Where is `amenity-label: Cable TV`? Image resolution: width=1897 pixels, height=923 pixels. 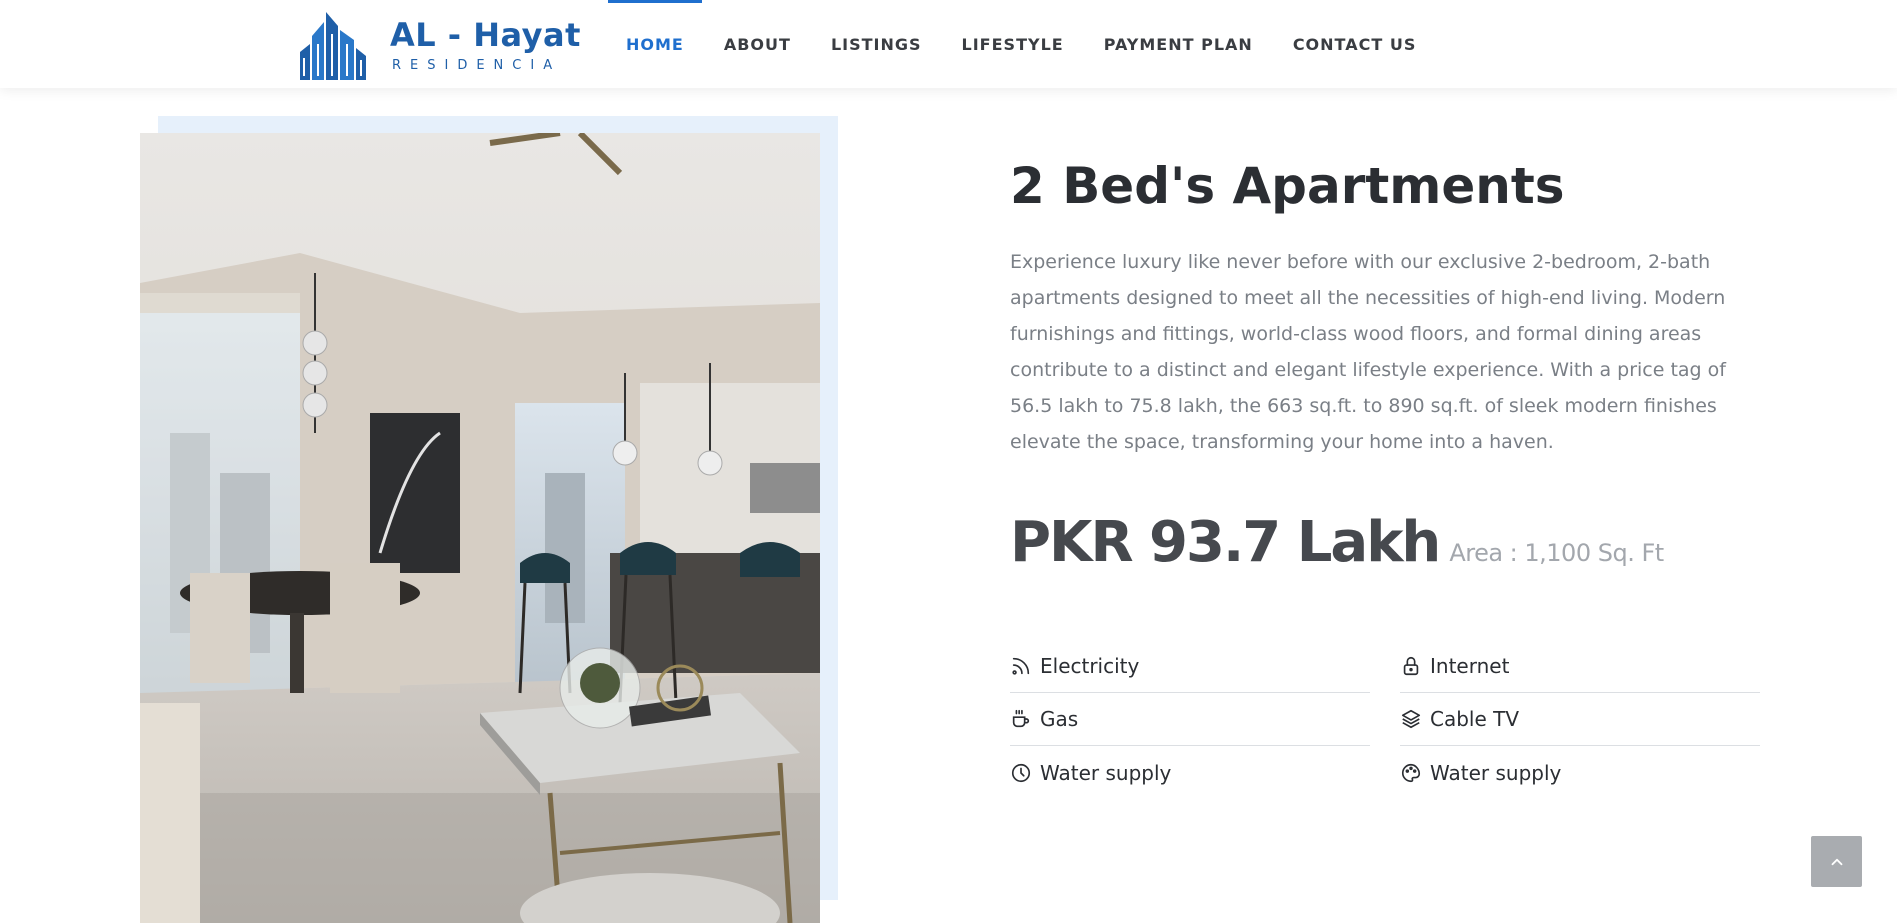 amenity-label: Cable TV is located at coordinates (1475, 719).